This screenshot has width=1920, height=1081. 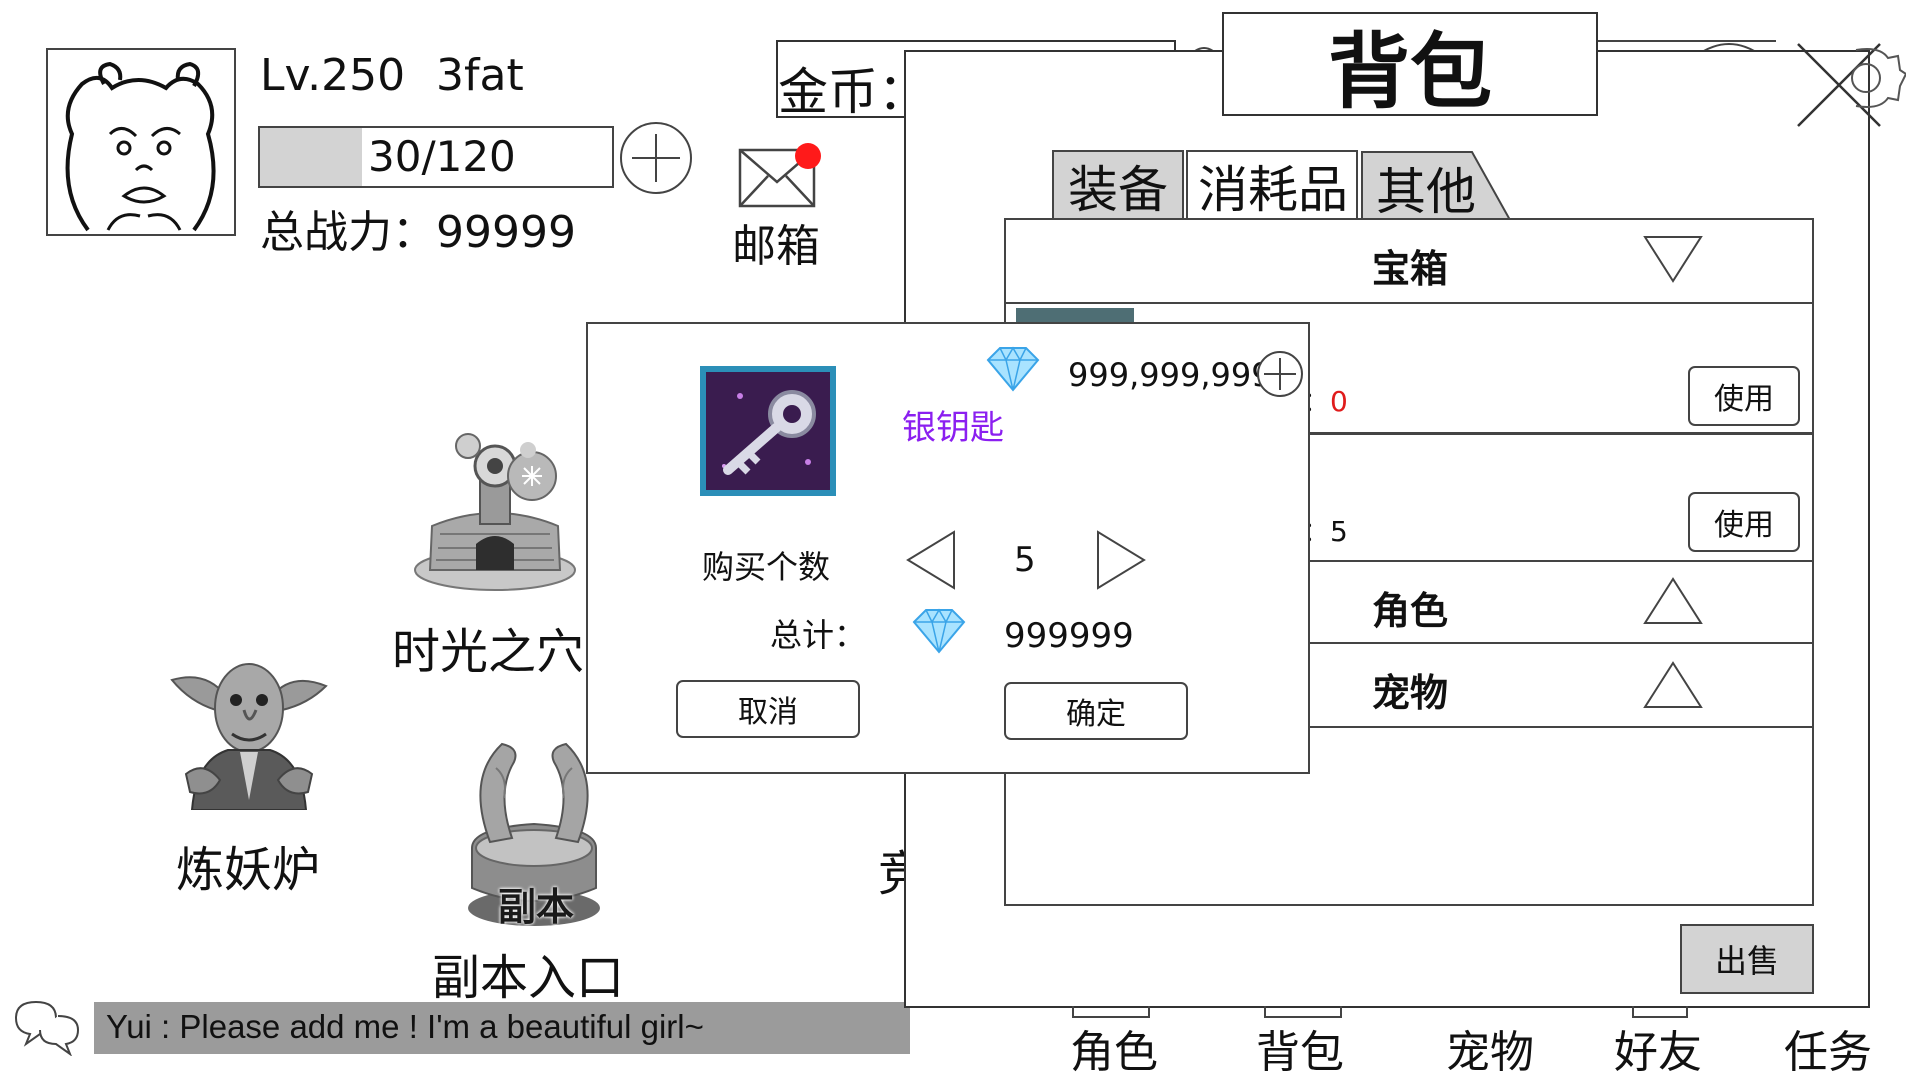 What do you see at coordinates (1069, 636) in the screenshot?
I see `total-value: 999999` at bounding box center [1069, 636].